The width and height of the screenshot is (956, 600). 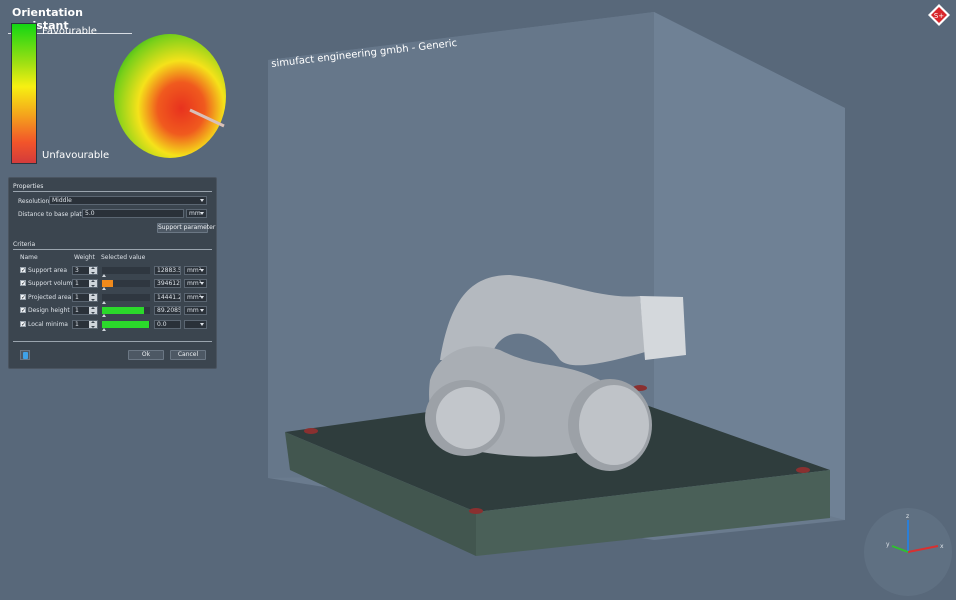 What do you see at coordinates (85, 270) in the screenshot?
I see `weight-stepper: 3` at bounding box center [85, 270].